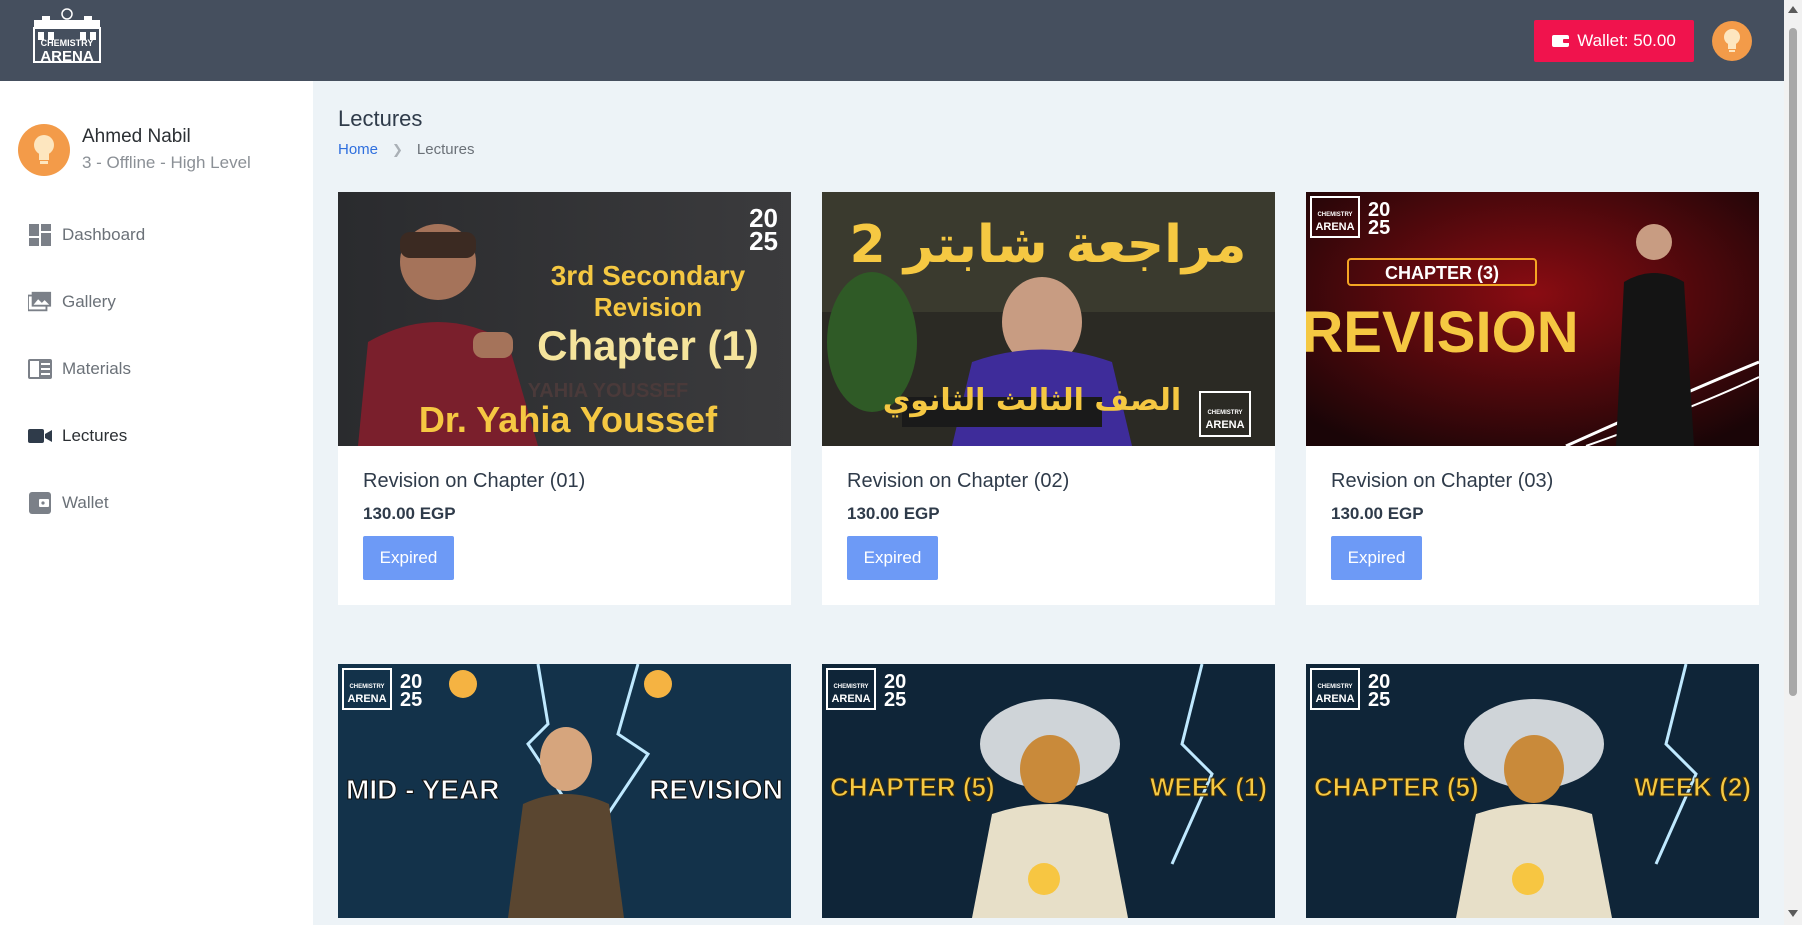  What do you see at coordinates (1692, 787) in the screenshot?
I see `thumb-right-text: WEEK (2)` at bounding box center [1692, 787].